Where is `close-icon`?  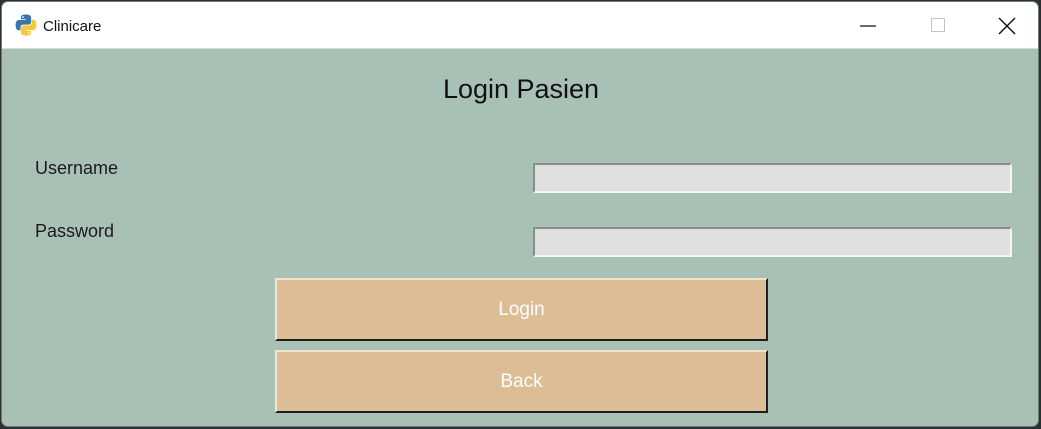 close-icon is located at coordinates (1007, 26).